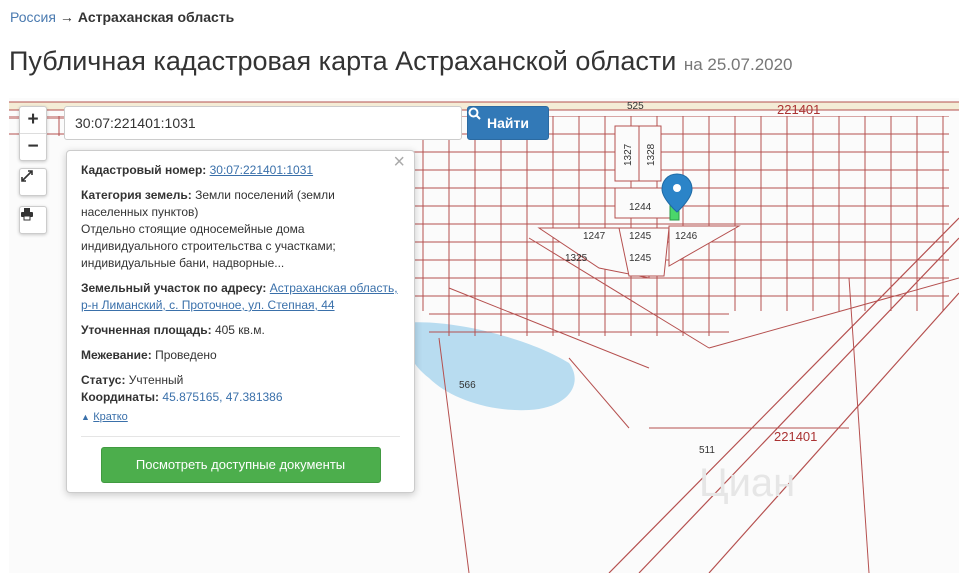 Image resolution: width=959 pixels, height=573 pixels. I want to click on breadcrumb-link-russia: Россия, so click(33, 17).